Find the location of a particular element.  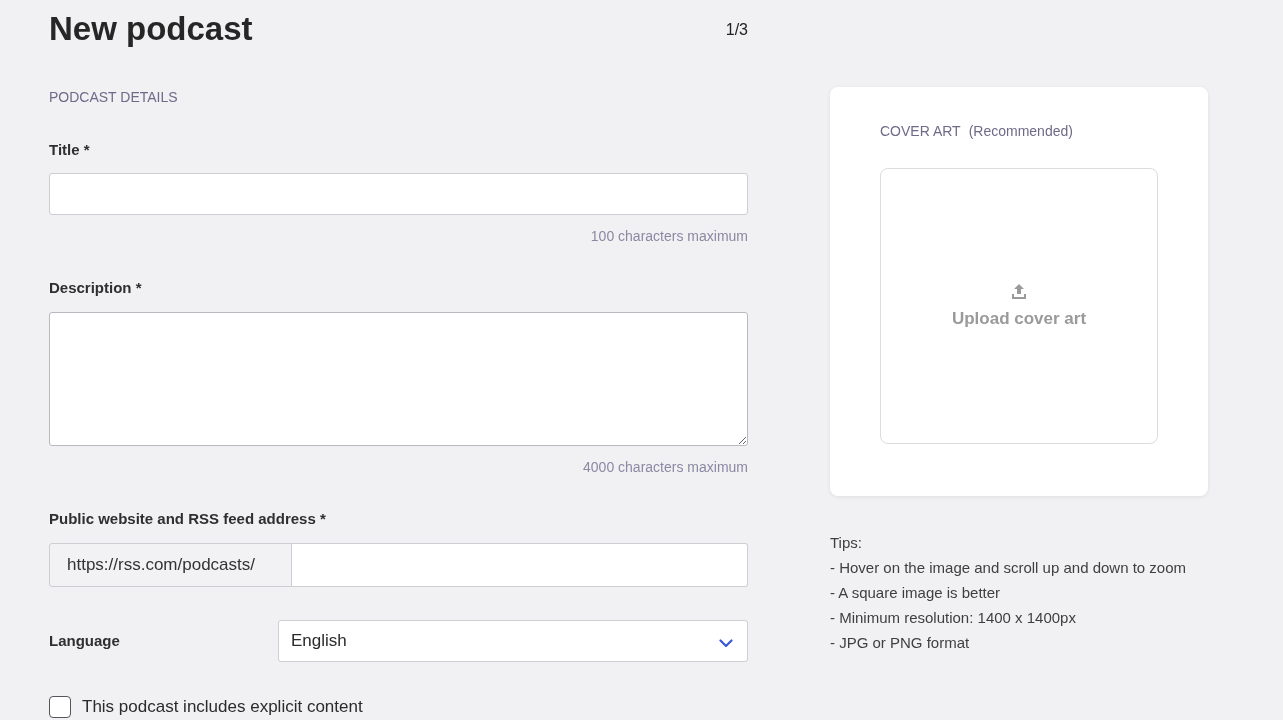

checkbox is located at coordinates (60, 707).